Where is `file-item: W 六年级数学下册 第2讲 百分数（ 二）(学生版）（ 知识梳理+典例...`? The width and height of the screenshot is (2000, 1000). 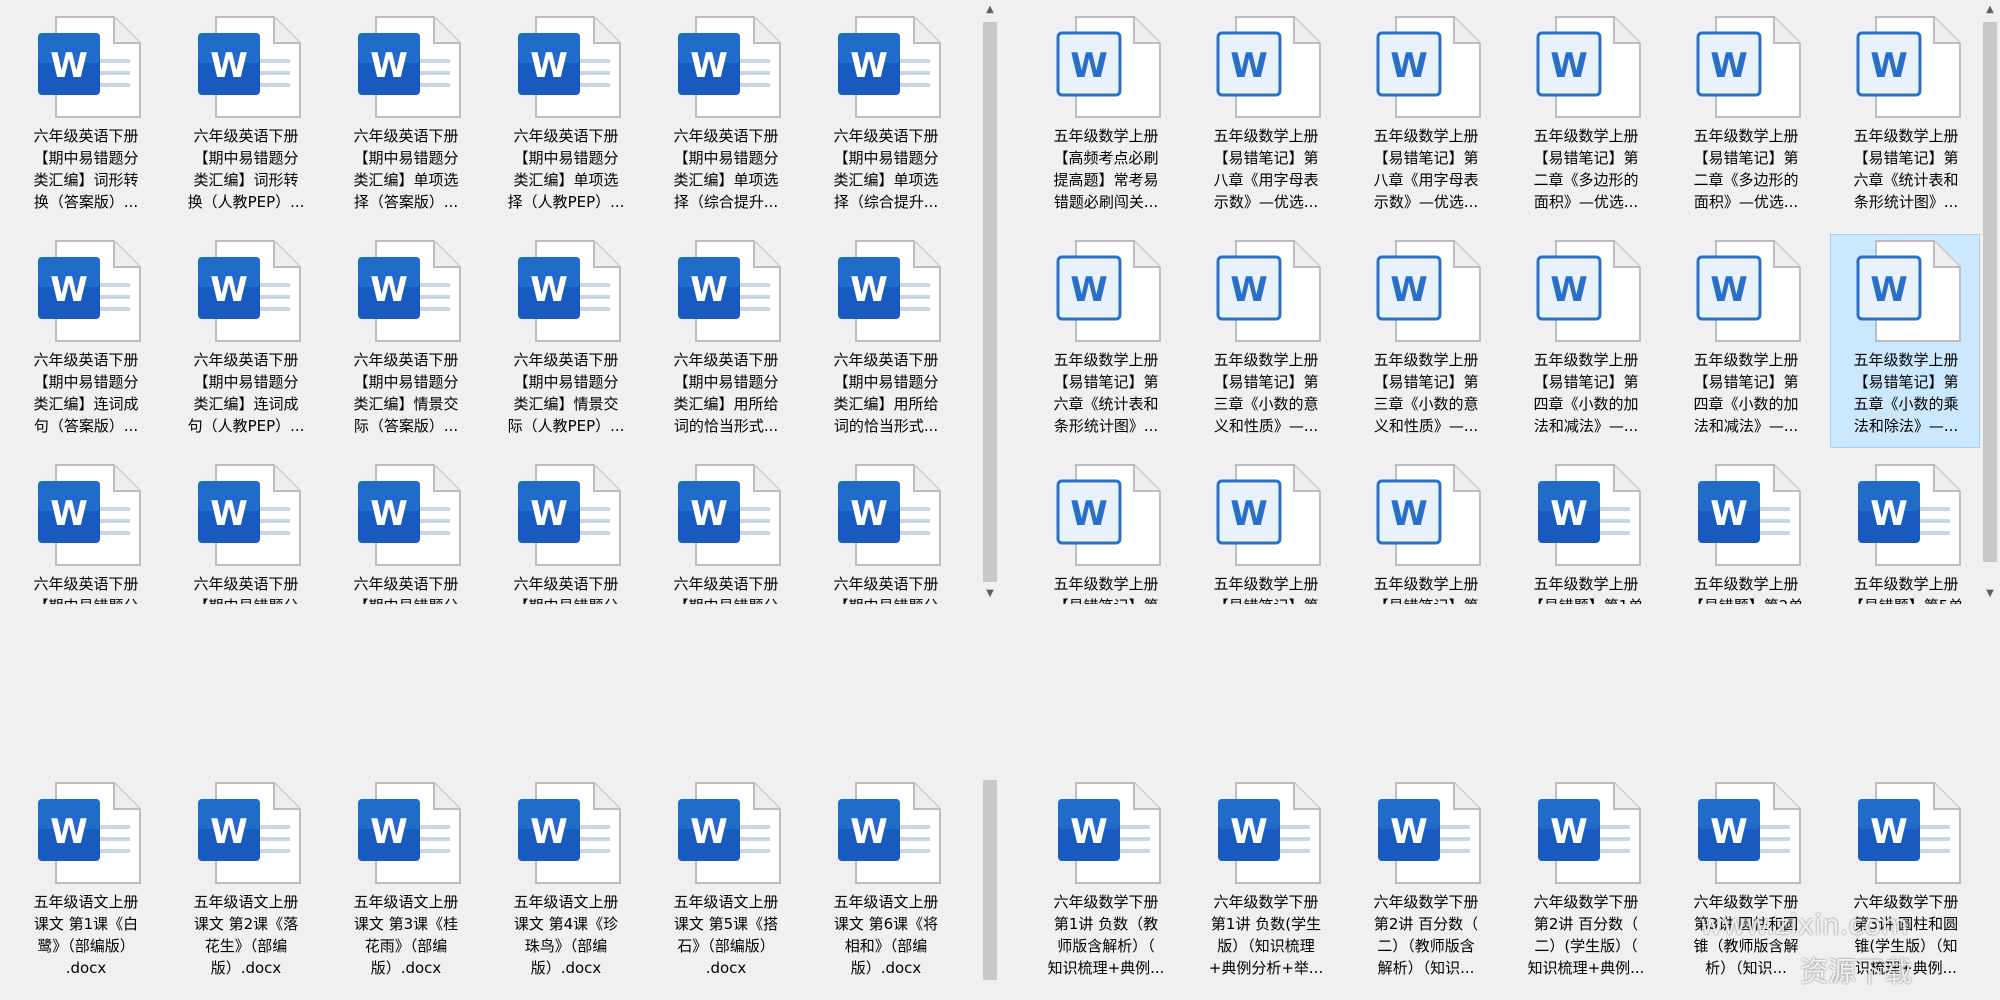 file-item: W 六年级数学下册 第2讲 百分数（ 二）(学生版）（ 知识梳理+典例... is located at coordinates (1585, 883).